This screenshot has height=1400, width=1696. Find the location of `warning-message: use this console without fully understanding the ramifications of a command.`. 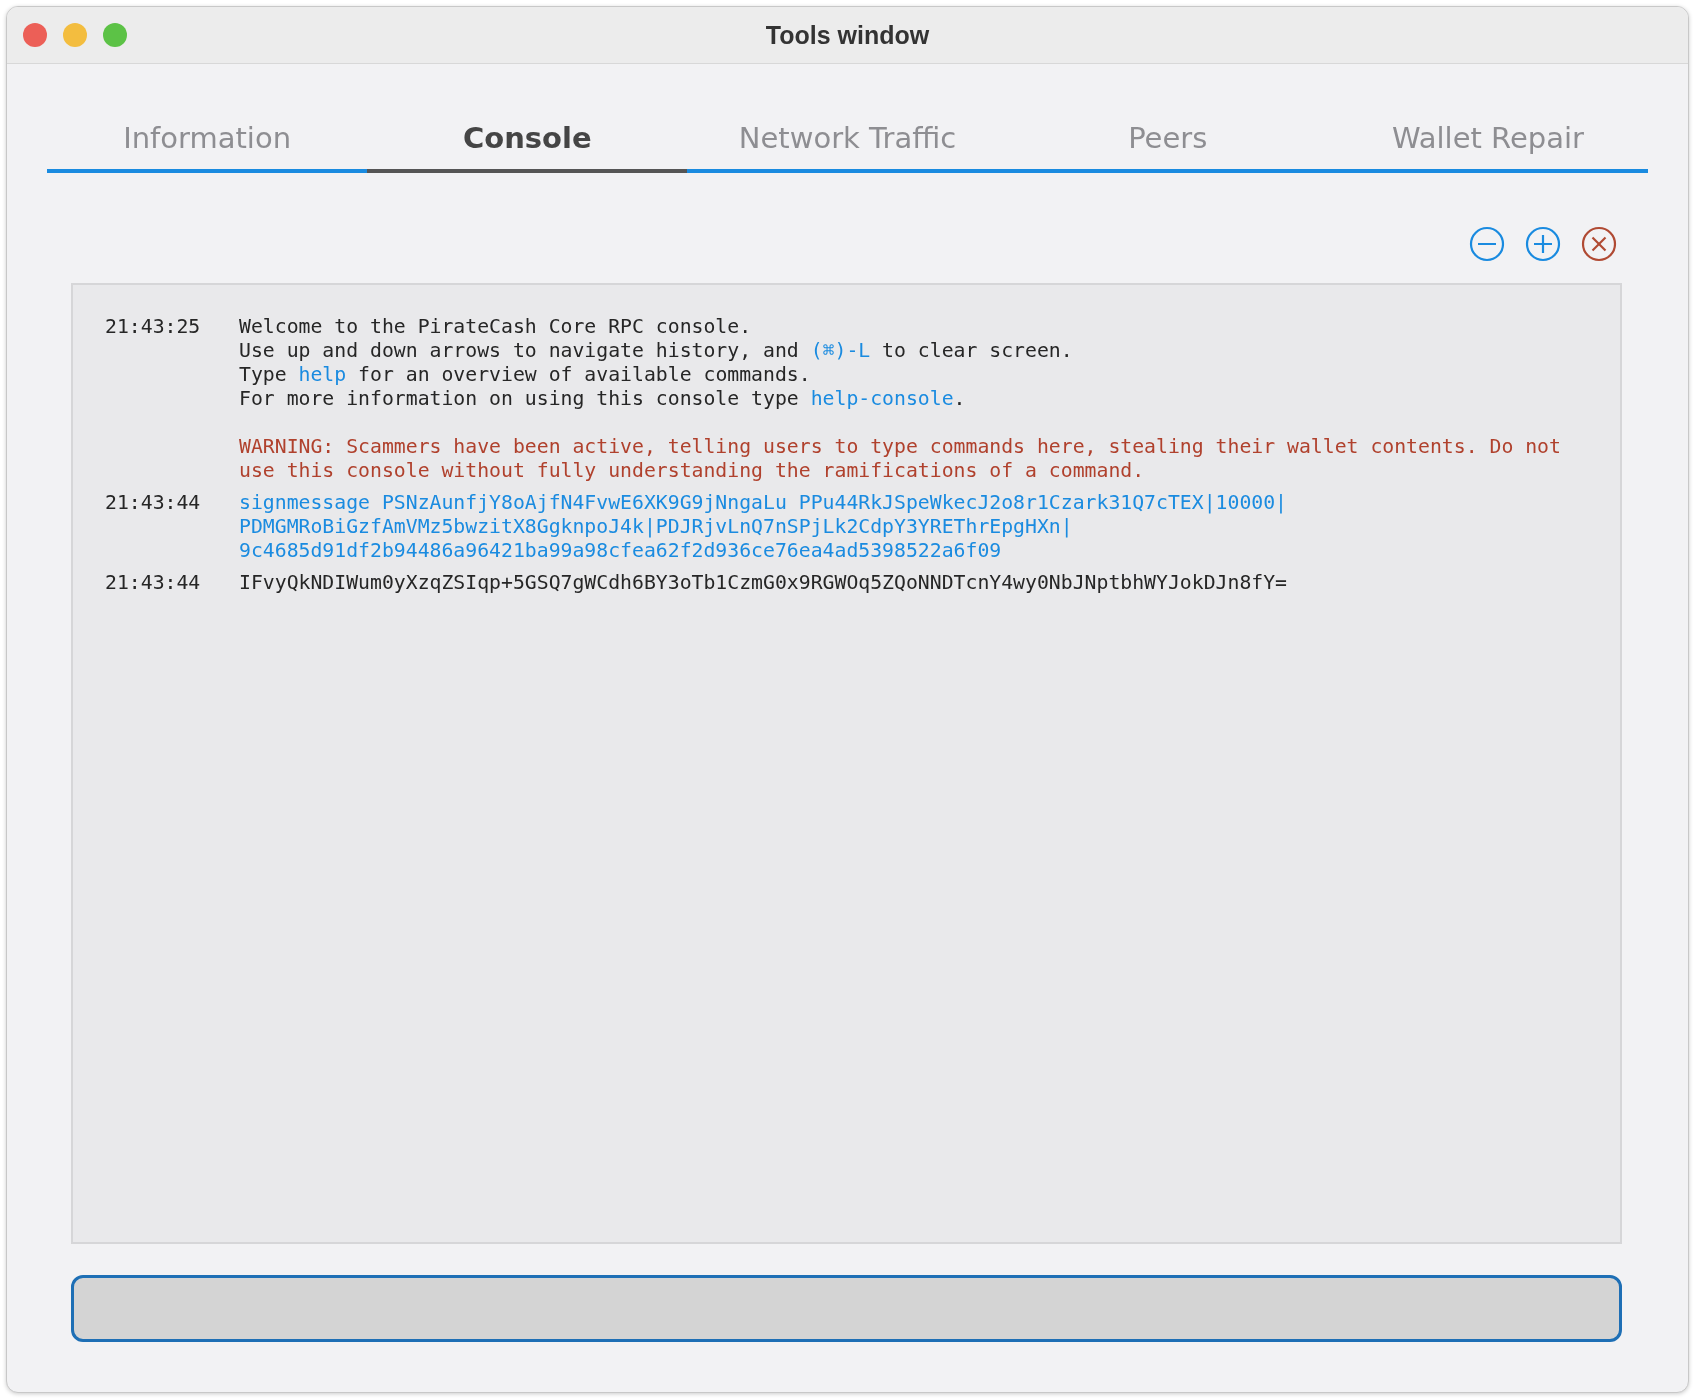

warning-message: use this console without fully understanding the ramifications of a command. is located at coordinates (692, 471).